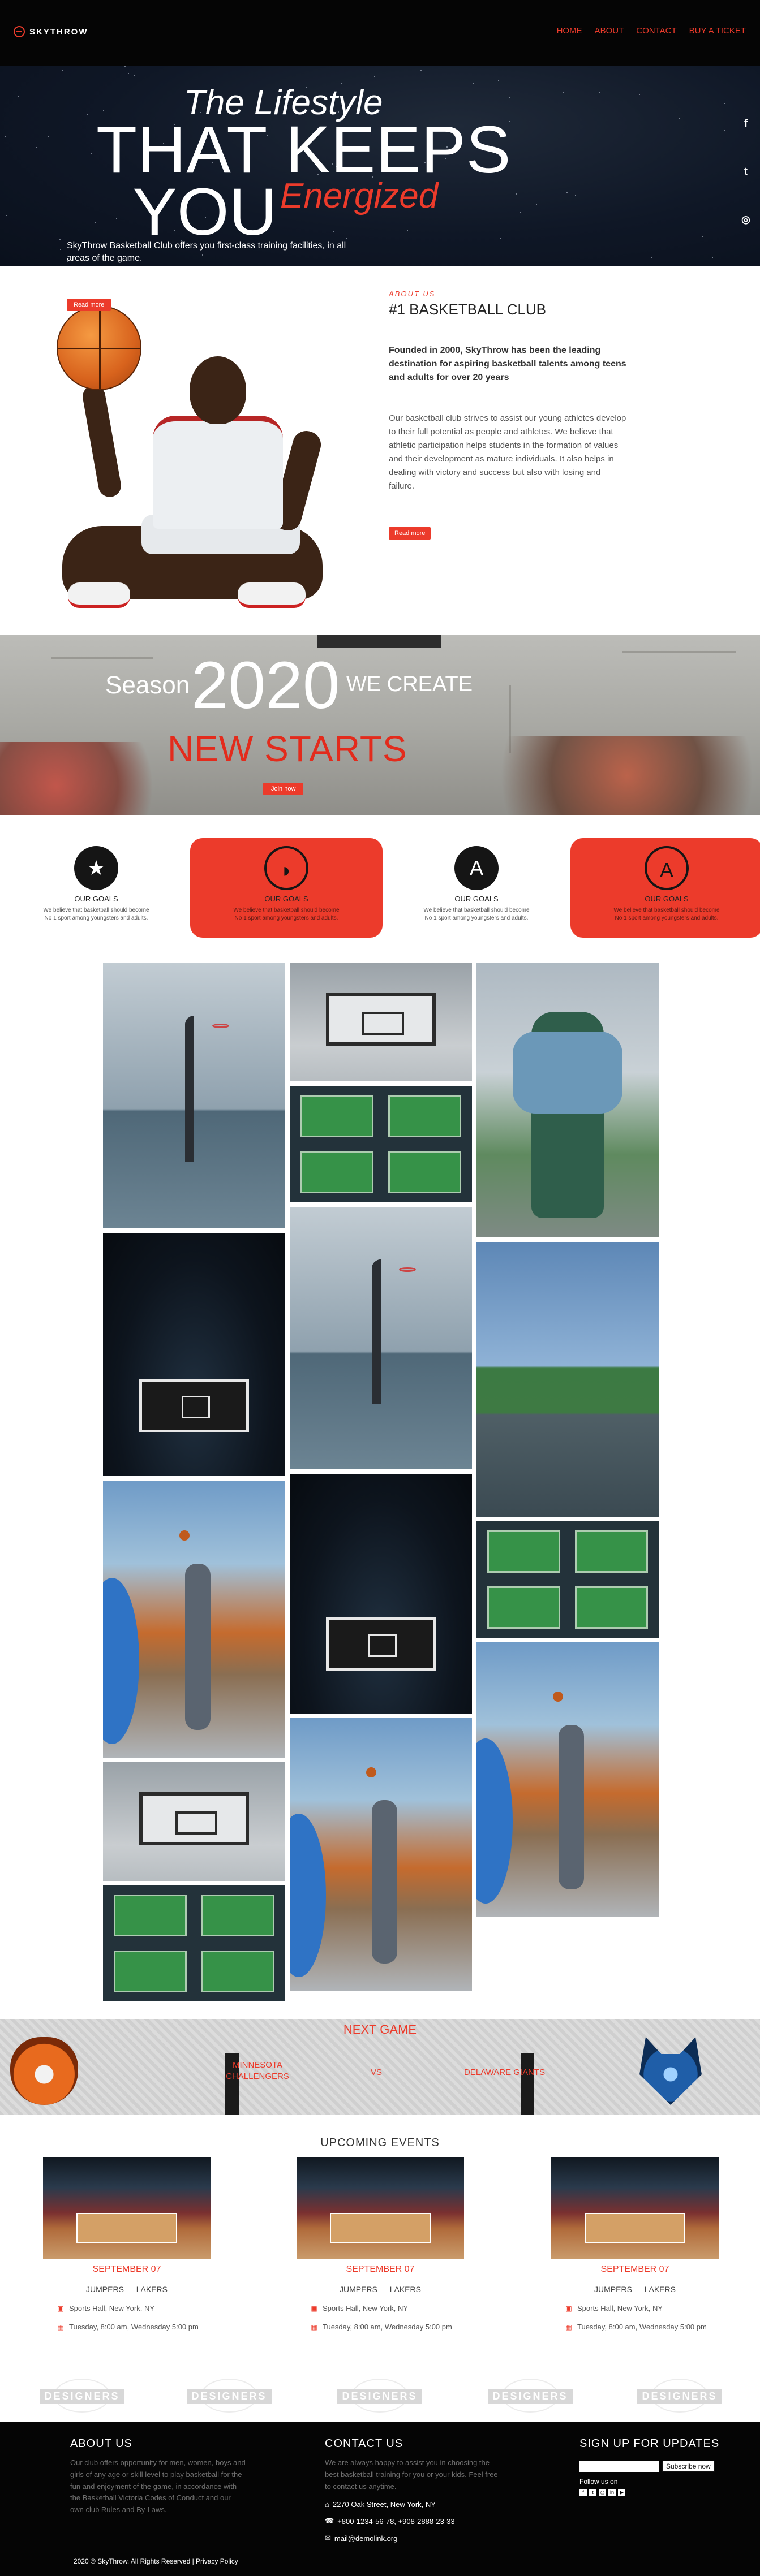  What do you see at coordinates (283, 789) in the screenshot?
I see `join-now-button: Join now` at bounding box center [283, 789].